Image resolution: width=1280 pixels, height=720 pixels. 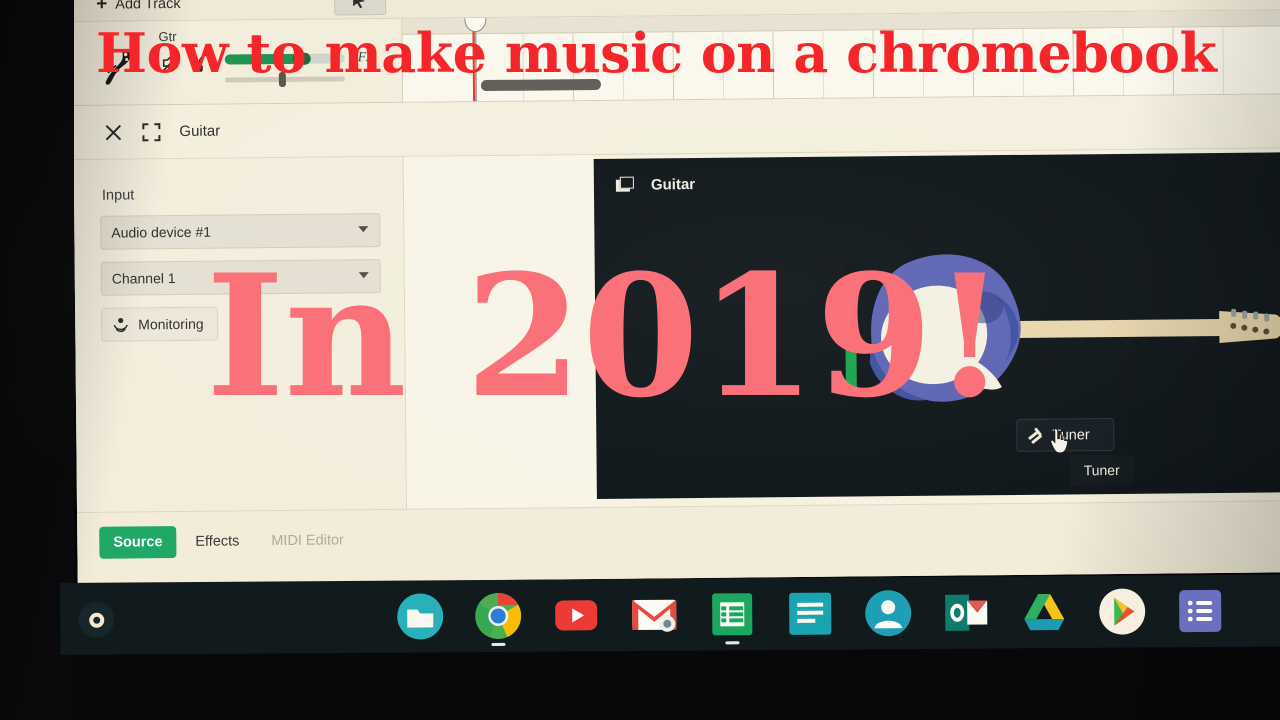 I want to click on video-title-overlay: How to make music on a chromebook, so click(x=656, y=53).